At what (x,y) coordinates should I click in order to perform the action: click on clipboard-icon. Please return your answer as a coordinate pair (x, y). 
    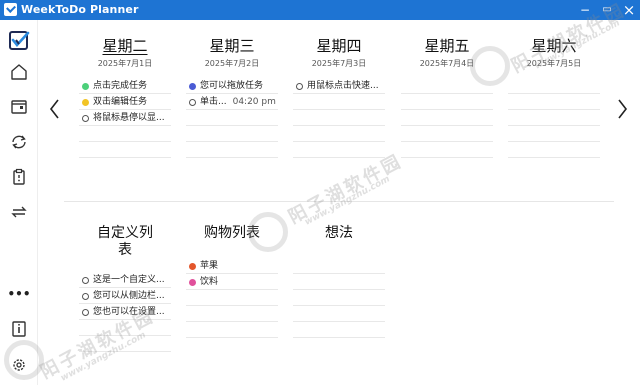
    Looking at the image, I should click on (19, 176).